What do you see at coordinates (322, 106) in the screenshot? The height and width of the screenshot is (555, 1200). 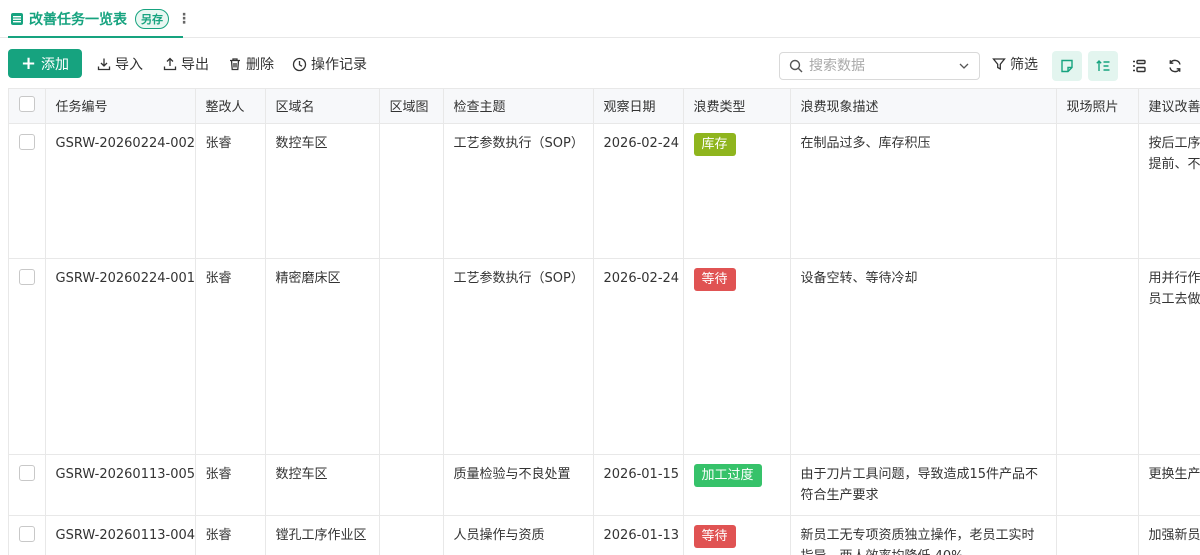 I see `column-header-area: 区域名` at bounding box center [322, 106].